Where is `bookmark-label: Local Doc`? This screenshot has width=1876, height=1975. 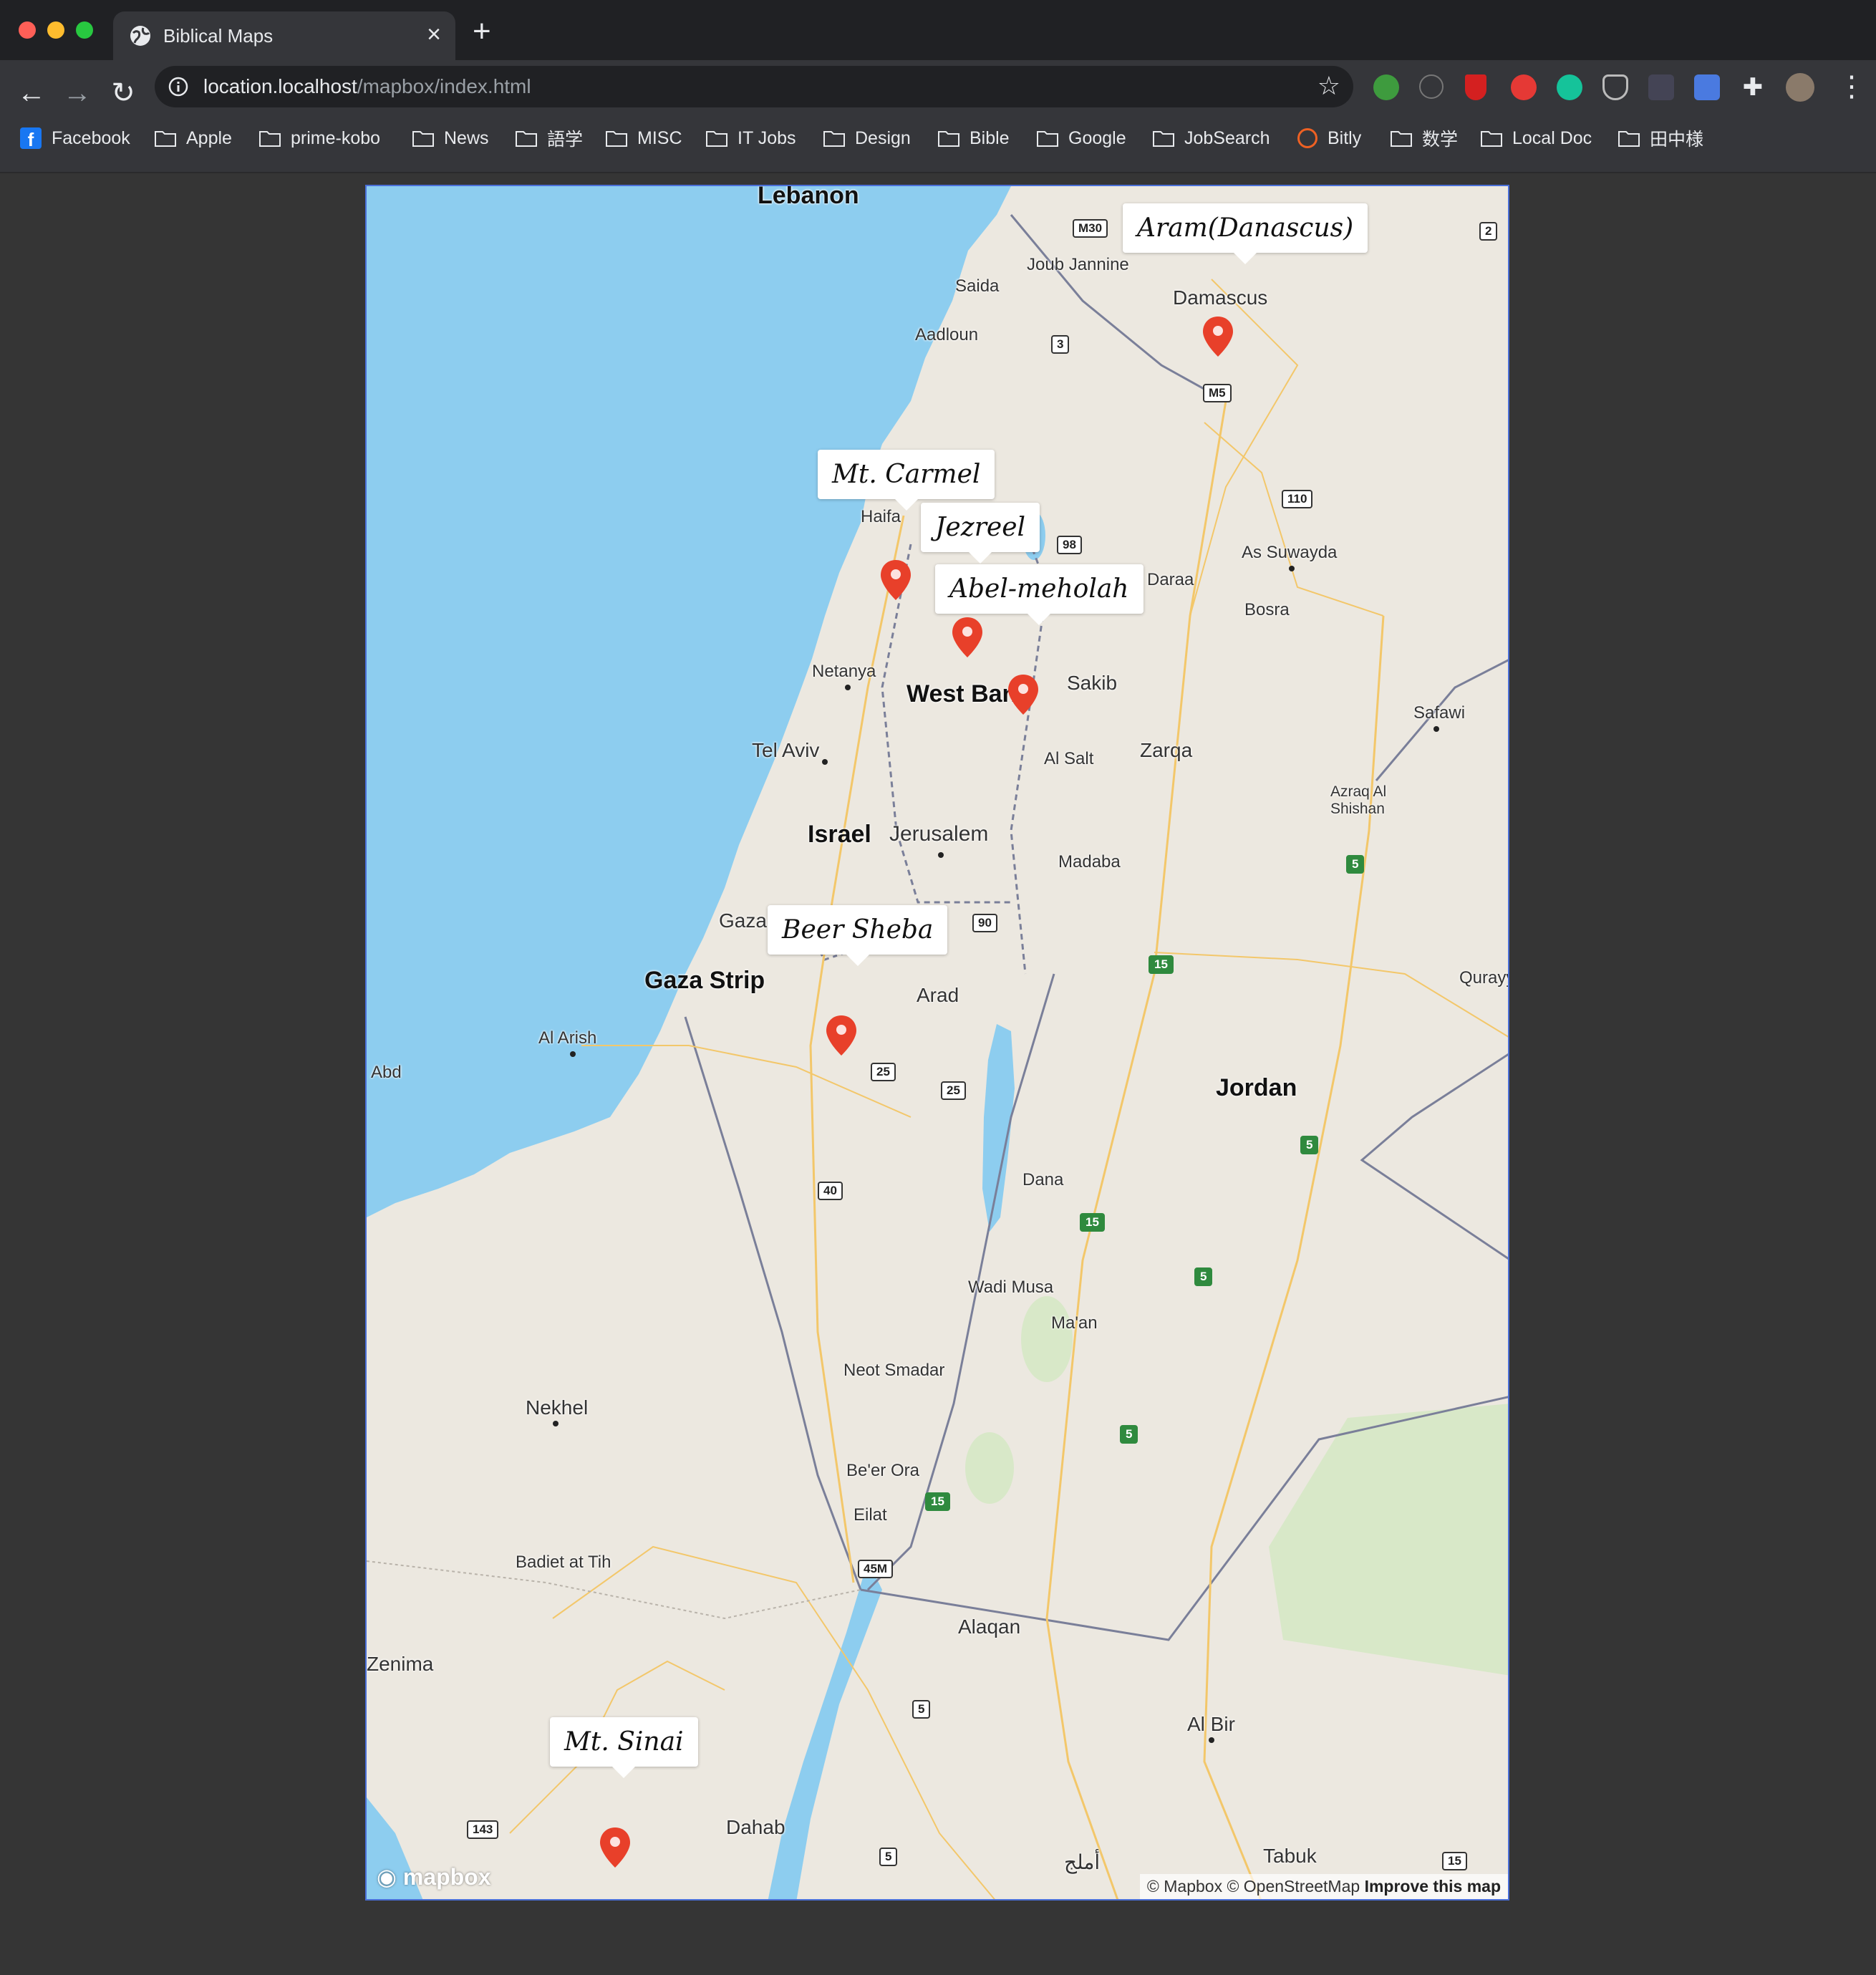
bookmark-label: Local Doc is located at coordinates (1552, 137).